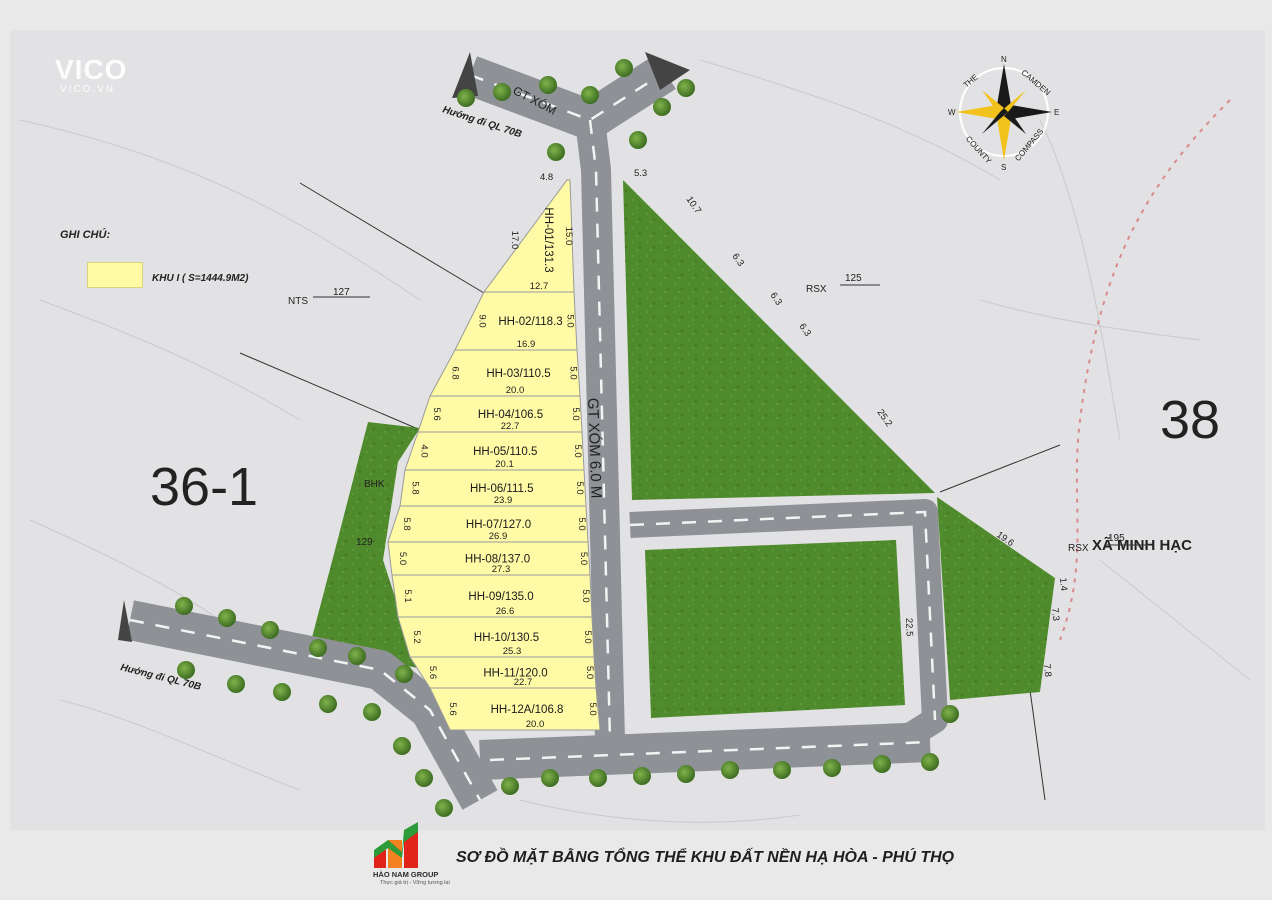 The image size is (1272, 900). I want to click on plot-9-id: HH-09/135.0, so click(500, 597).